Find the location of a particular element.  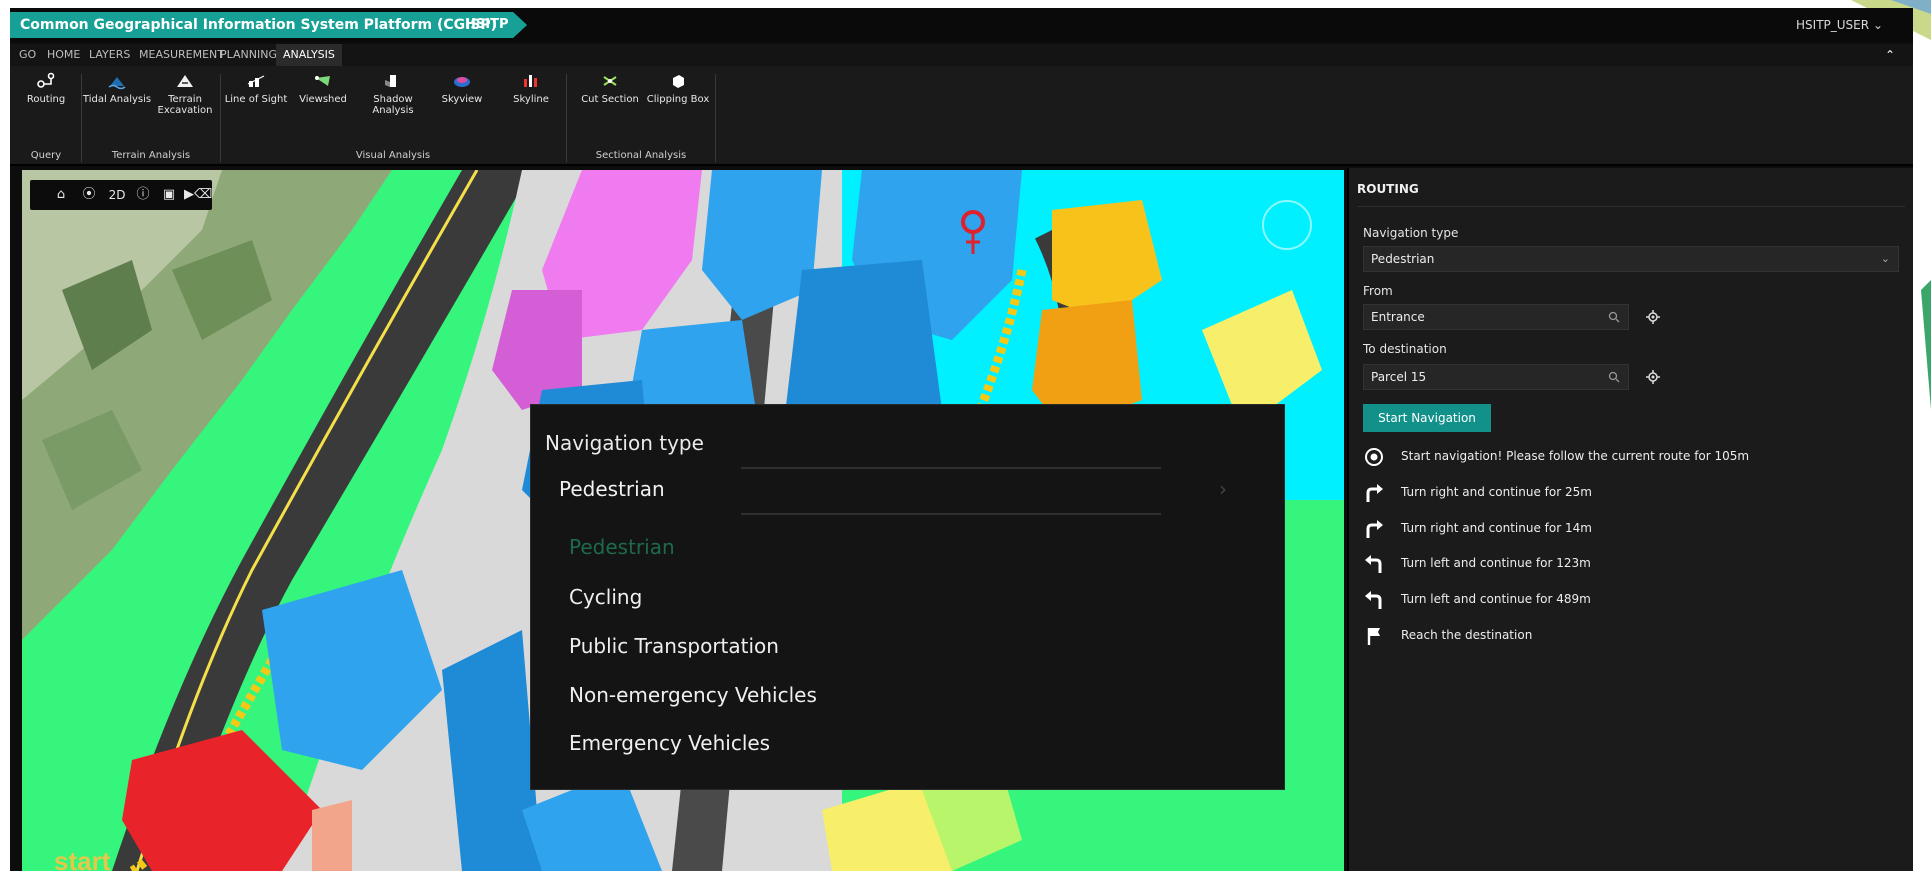

from-label: From is located at coordinates (1378, 291).